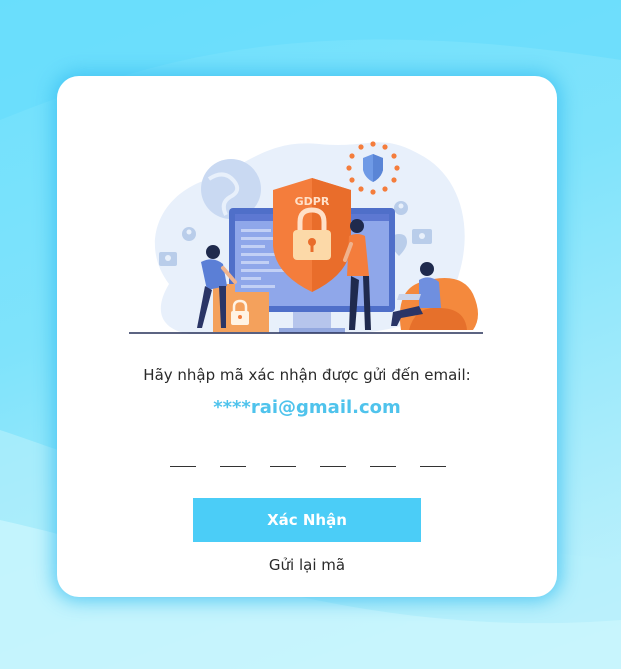 The width and height of the screenshot is (621, 669). What do you see at coordinates (312, 201) in the screenshot?
I see `gdpr-badge-text: GDPR` at bounding box center [312, 201].